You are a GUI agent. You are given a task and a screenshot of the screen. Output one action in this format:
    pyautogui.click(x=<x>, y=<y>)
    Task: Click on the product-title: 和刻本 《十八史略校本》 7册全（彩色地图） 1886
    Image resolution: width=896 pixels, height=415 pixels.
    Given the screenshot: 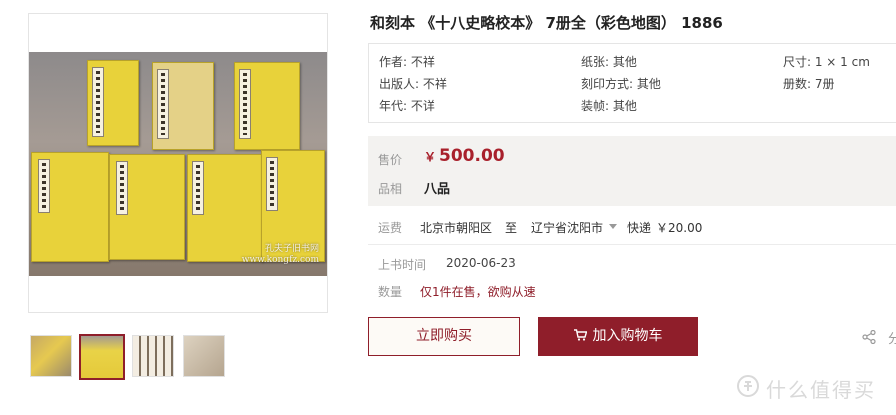 What is the action you would take?
    pyautogui.click(x=546, y=23)
    